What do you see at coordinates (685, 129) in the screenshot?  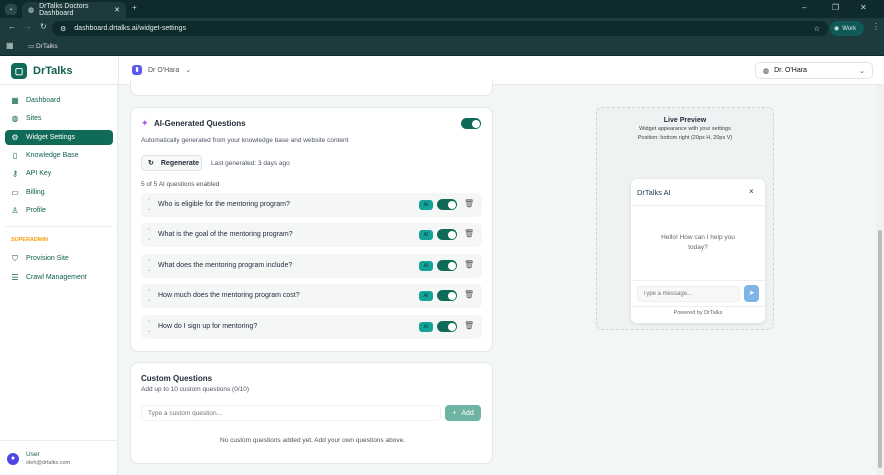 I see `preview-subtitle: Widget appearance with your settings` at bounding box center [685, 129].